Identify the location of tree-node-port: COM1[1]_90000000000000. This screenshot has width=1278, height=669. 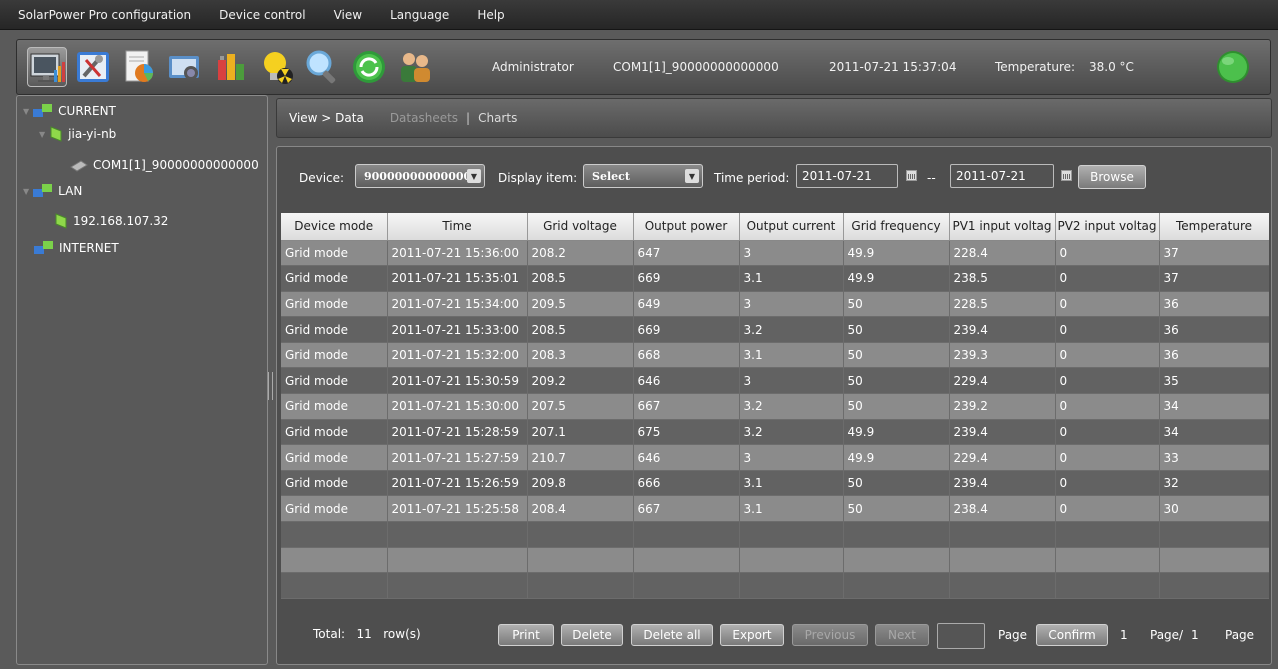
(164, 165).